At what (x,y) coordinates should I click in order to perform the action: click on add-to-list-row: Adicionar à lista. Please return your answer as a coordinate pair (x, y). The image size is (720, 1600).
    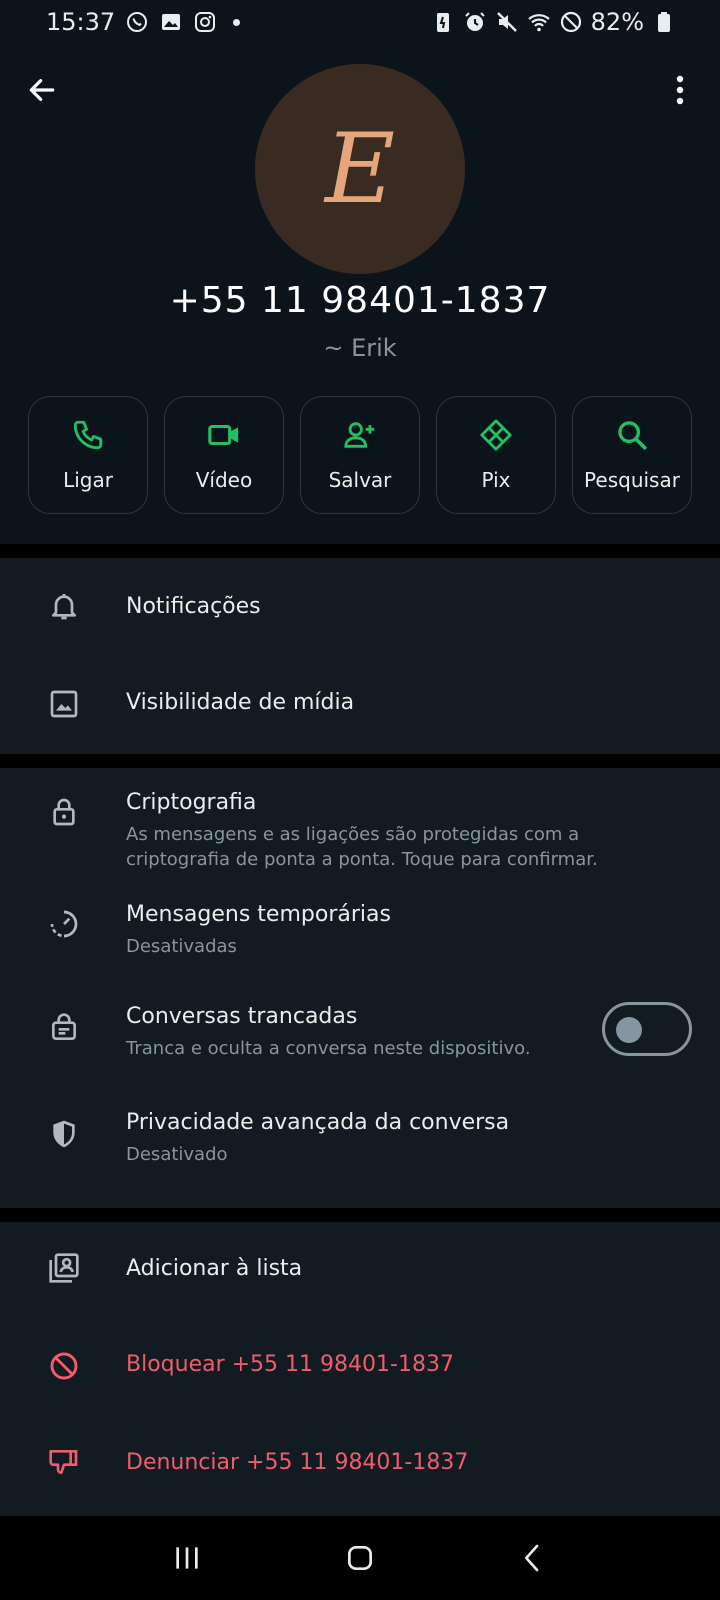
    Looking at the image, I should click on (360, 1271).